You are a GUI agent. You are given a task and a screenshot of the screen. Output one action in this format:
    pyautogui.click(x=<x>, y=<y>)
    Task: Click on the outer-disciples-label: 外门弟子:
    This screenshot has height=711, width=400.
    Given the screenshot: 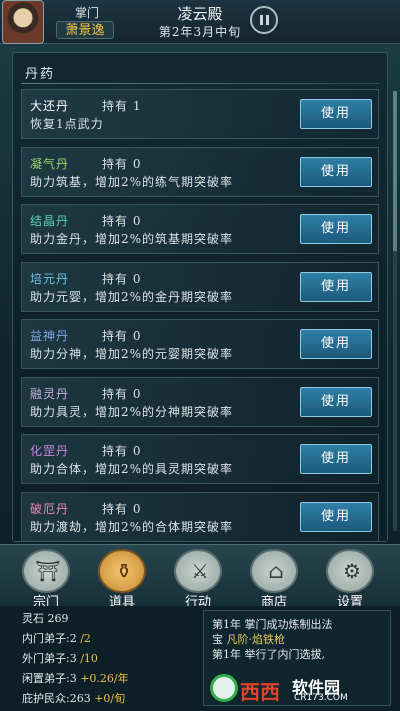 What is the action you would take?
    pyautogui.click(x=46, y=658)
    